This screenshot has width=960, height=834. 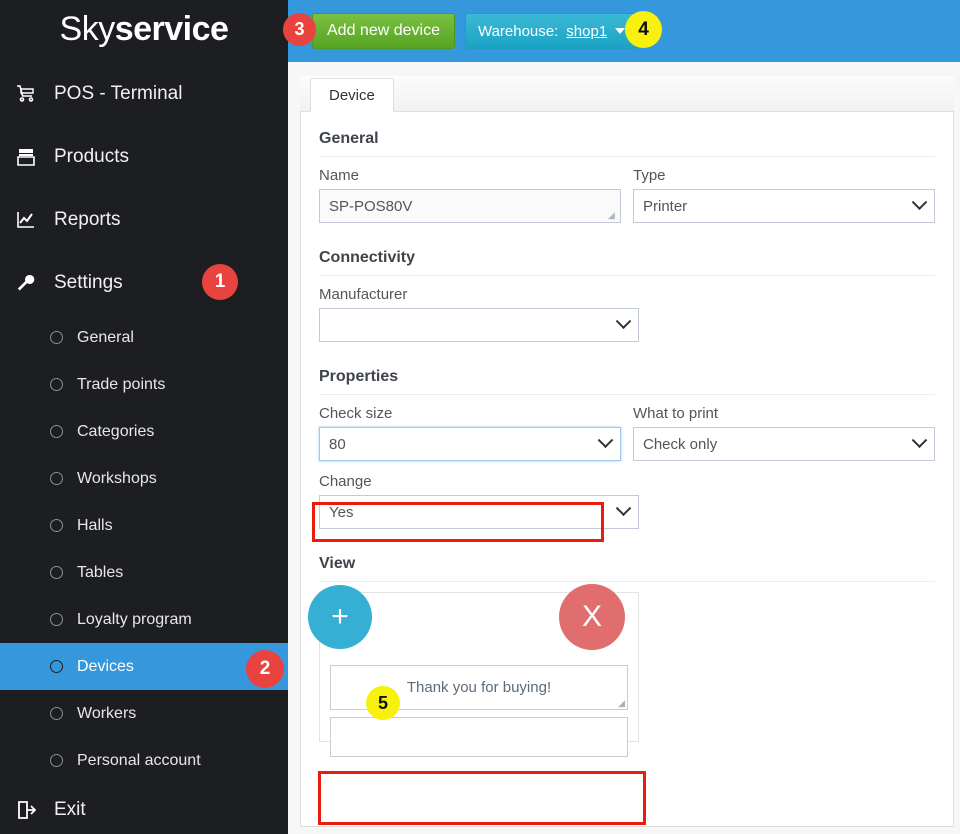 What do you see at coordinates (627, 201) in the screenshot?
I see `general-fields-row: Name SP-POS80V ◢ Type Printer` at bounding box center [627, 201].